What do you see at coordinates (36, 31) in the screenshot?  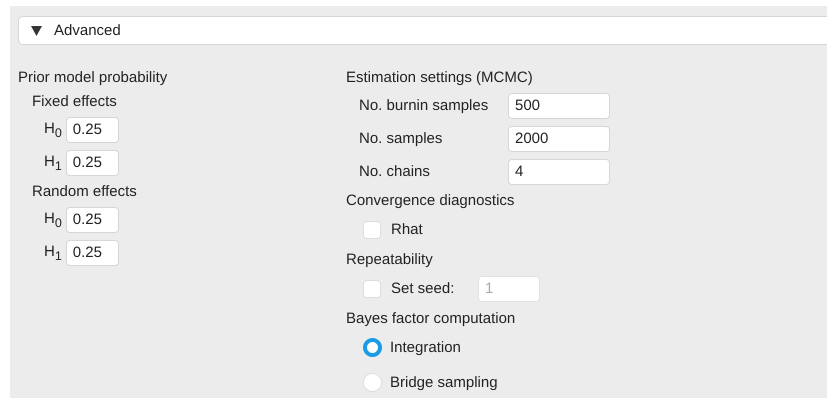 I see `triangle-icon` at bounding box center [36, 31].